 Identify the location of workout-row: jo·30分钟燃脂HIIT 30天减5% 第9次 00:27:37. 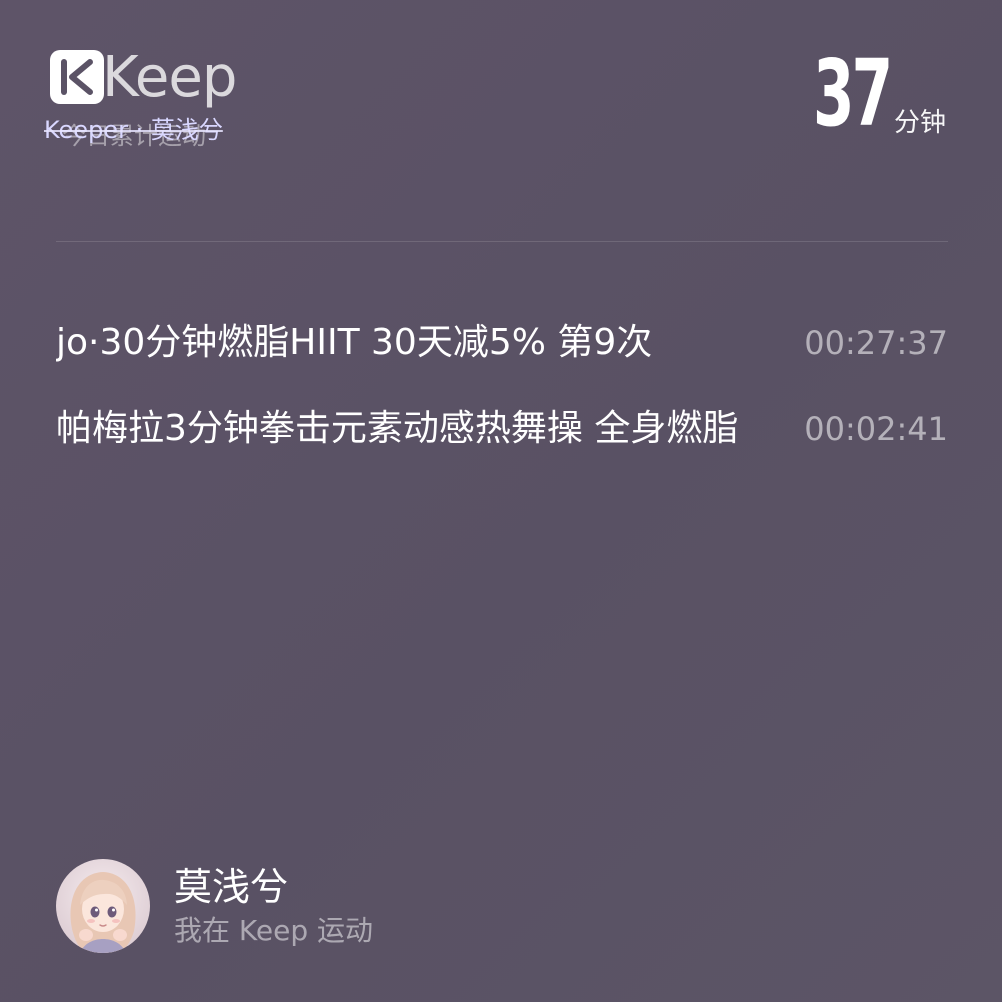
(502, 343).